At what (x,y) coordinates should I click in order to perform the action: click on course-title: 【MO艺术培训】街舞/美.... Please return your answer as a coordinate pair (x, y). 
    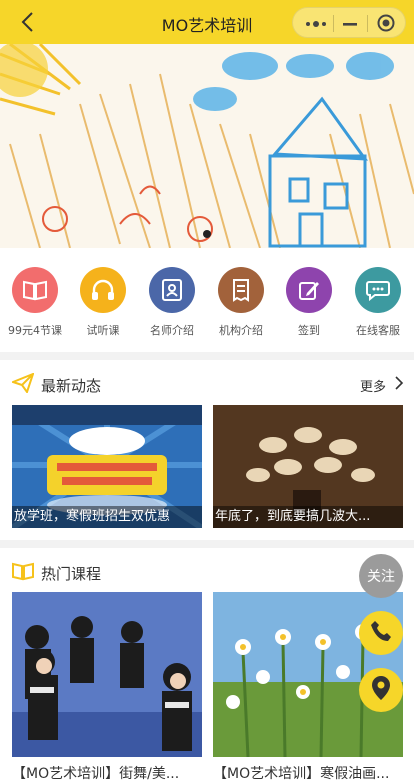
    Looking at the image, I should click on (96, 773).